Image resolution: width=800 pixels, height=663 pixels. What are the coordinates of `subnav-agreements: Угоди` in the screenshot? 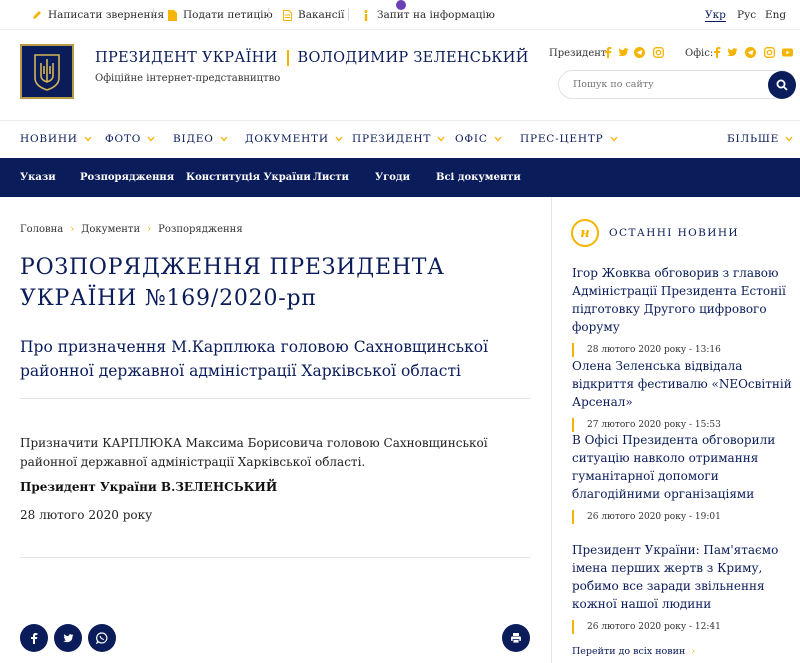 It's located at (392, 177).